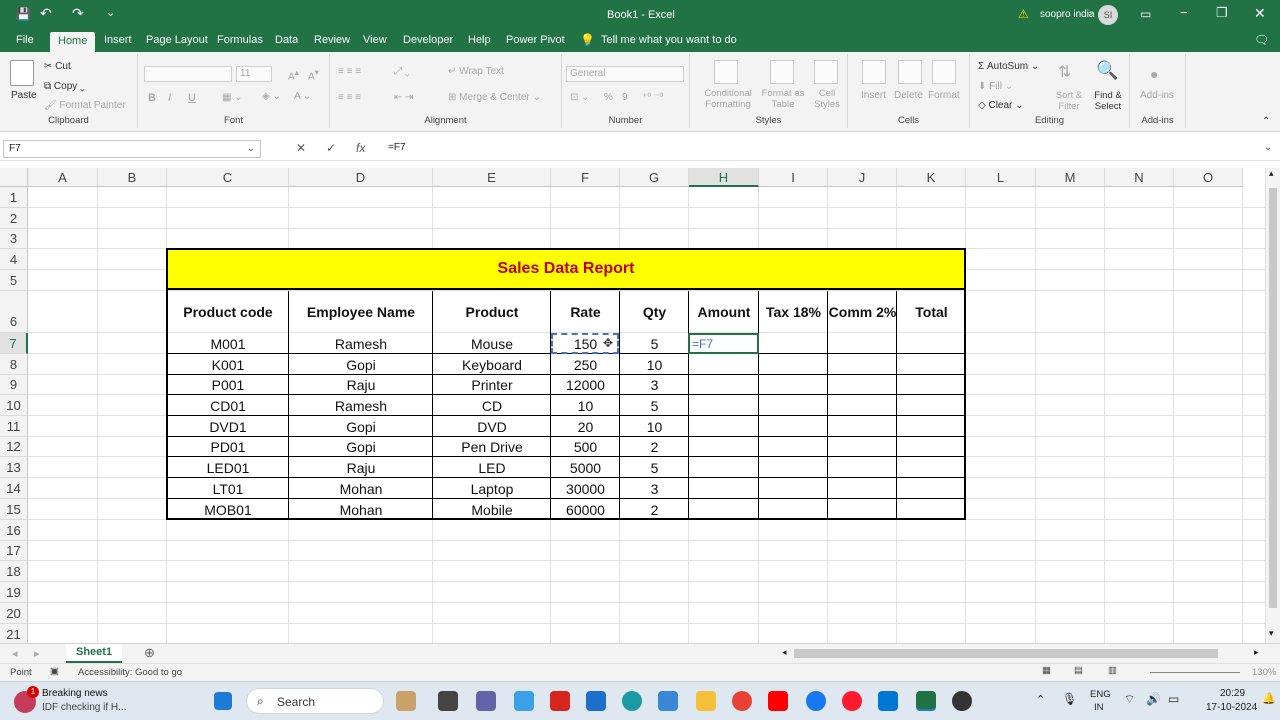 This screenshot has height=720, width=1280. Describe the element at coordinates (1040, 699) in the screenshot. I see `show-hidden-icons: ⌃` at that location.